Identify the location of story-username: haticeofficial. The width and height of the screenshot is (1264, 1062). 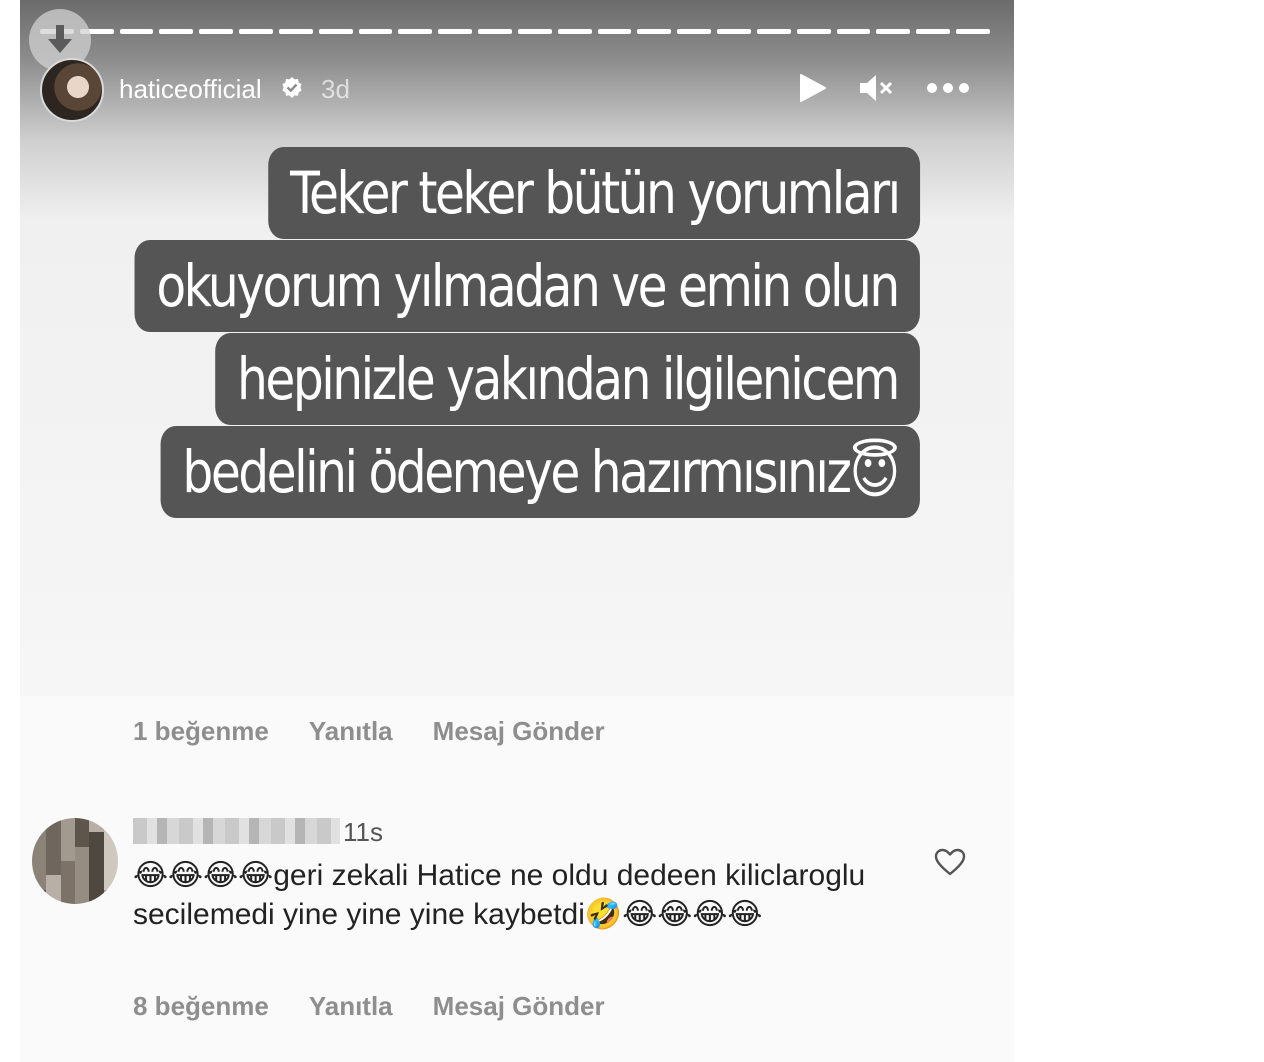
(190, 89).